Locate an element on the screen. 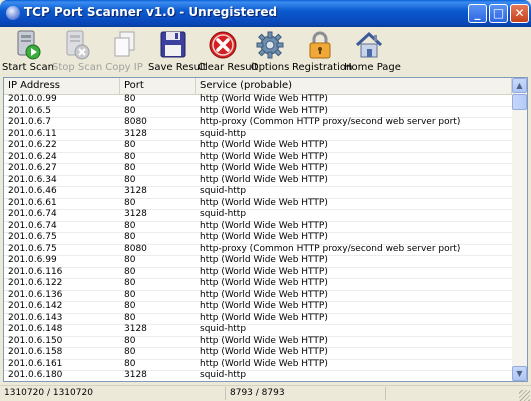 Image resolution: width=531 pixels, height=401 pixels. scroll-up-arrow-icon: ▲ is located at coordinates (519, 85).